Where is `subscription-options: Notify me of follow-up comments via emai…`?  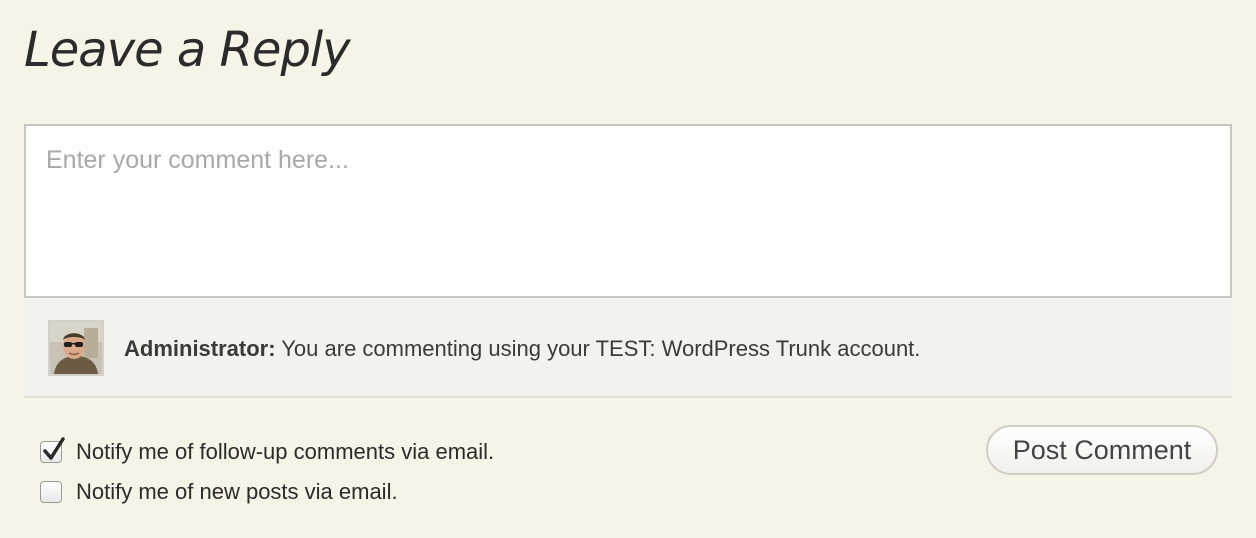 subscription-options: Notify me of follow-up comments via emai… is located at coordinates (267, 472).